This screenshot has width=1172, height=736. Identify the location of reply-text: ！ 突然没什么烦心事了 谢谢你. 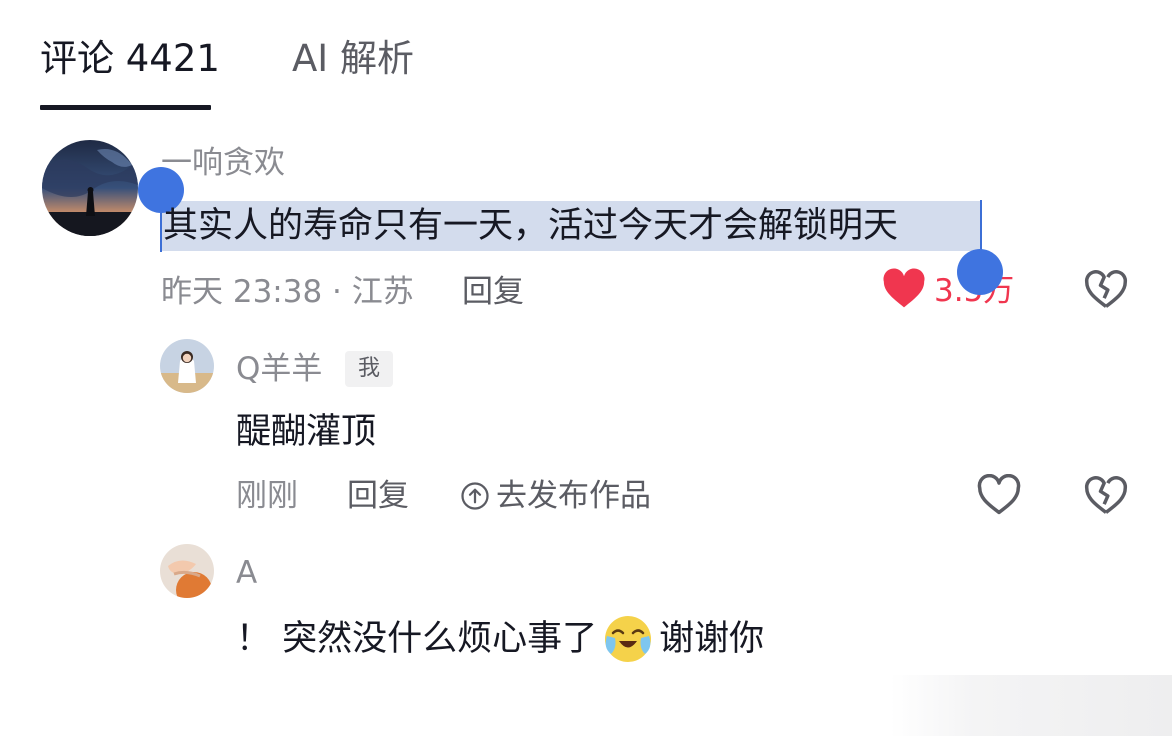
(500, 639).